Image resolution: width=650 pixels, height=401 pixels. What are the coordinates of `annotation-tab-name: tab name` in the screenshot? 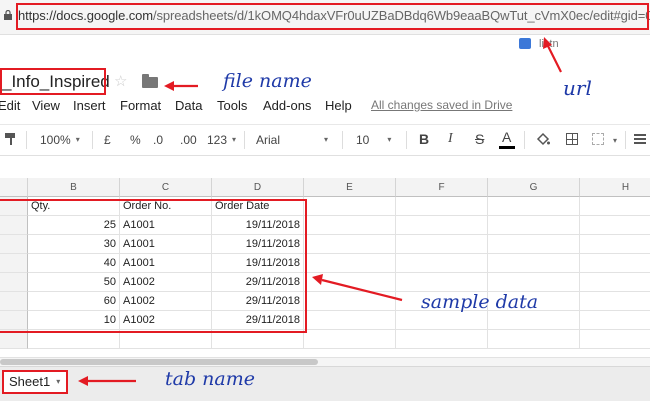 It's located at (210, 379).